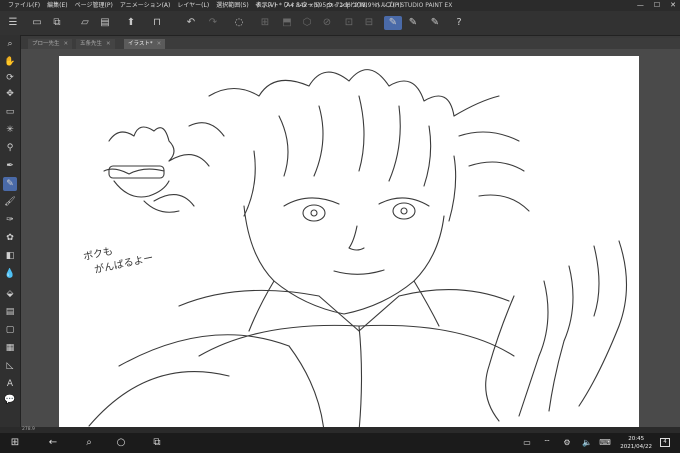 The image size is (680, 453). I want to click on frame-icon: ▦, so click(10, 348).